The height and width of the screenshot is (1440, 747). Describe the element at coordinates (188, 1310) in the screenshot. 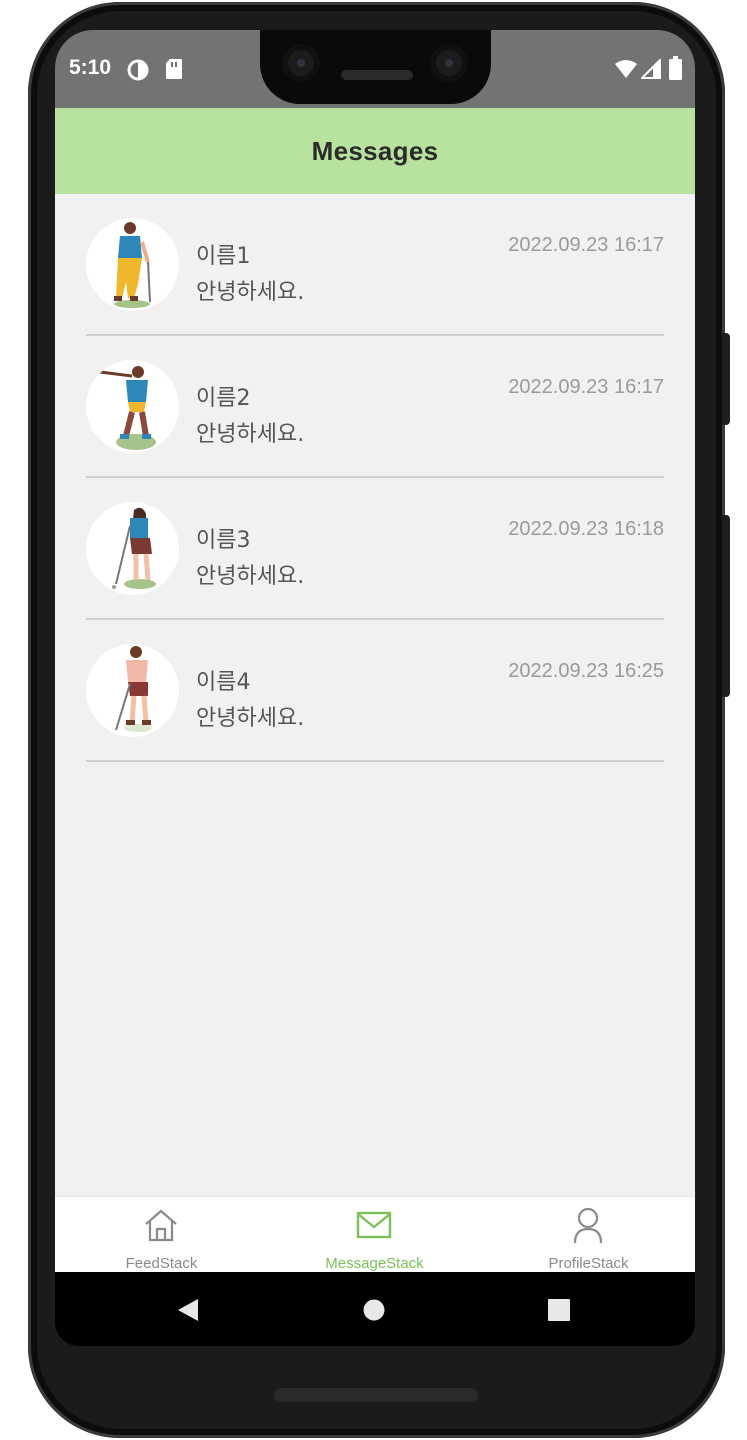

I see `back-icon` at that location.